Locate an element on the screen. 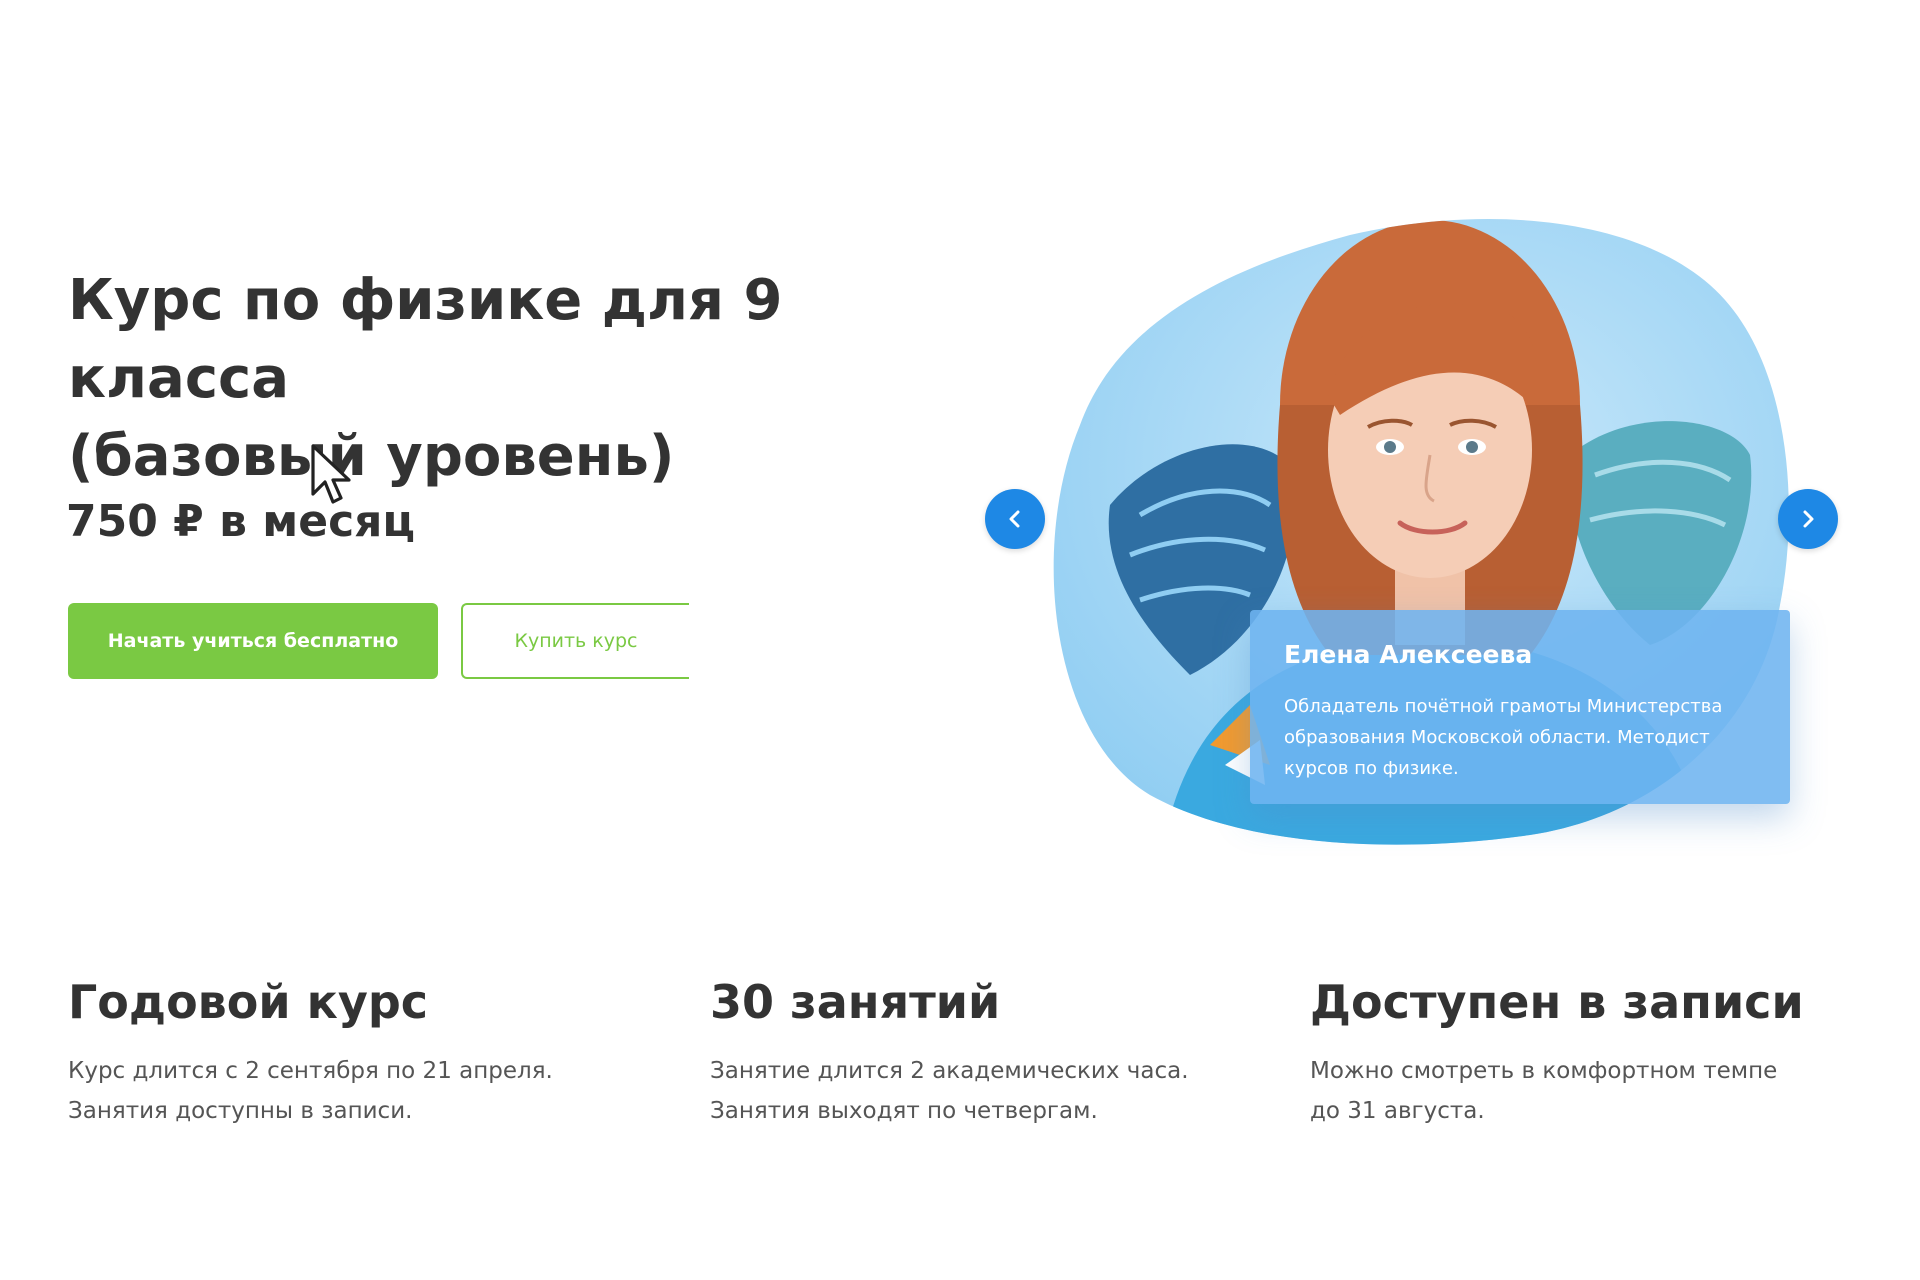 The image size is (1920, 1280). course-price: 750 ₽ в месяц is located at coordinates (241, 521).